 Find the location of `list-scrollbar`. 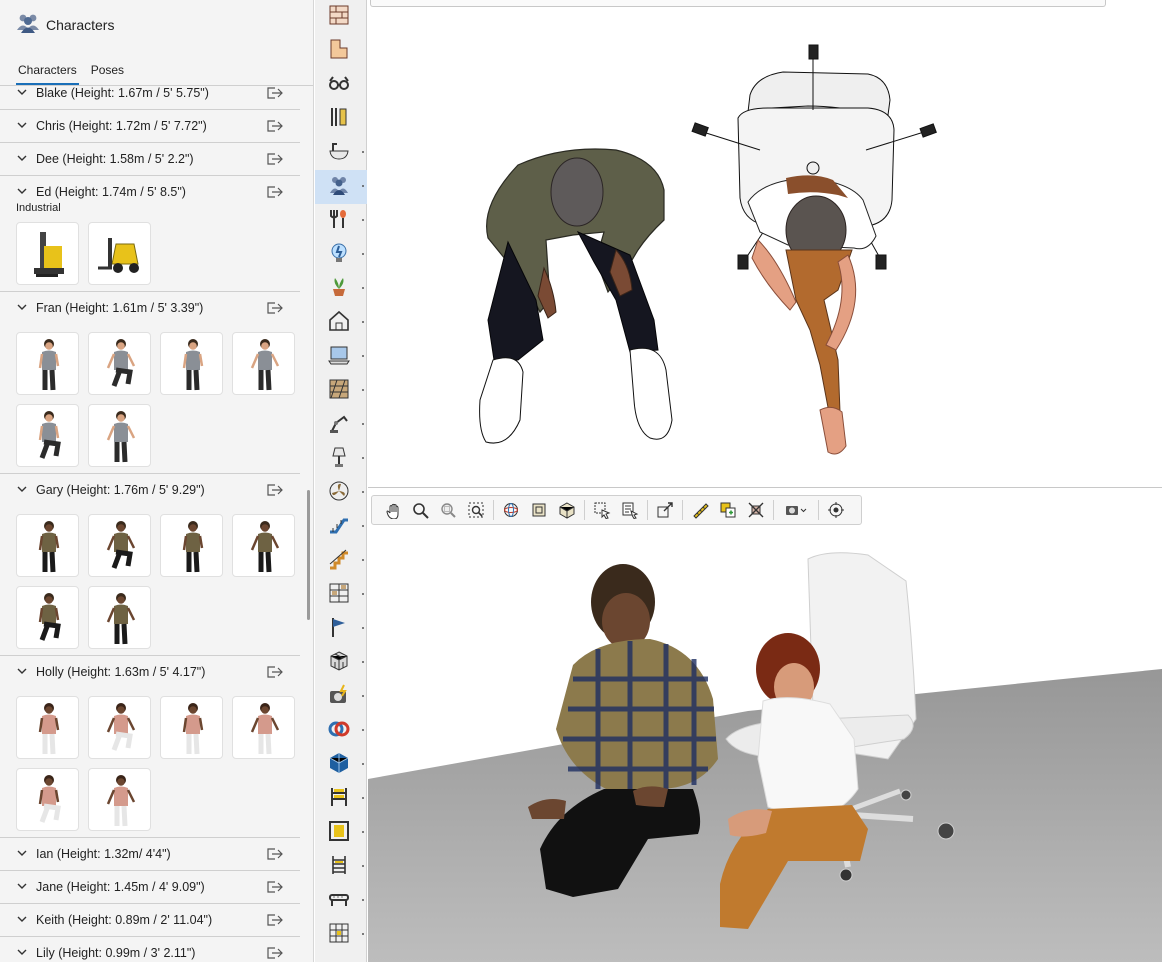

list-scrollbar is located at coordinates (308, 555).